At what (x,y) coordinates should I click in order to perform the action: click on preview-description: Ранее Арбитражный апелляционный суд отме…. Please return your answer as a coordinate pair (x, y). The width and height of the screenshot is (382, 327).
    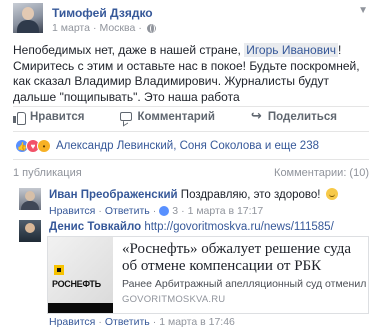
    Looking at the image, I should click on (244, 284).